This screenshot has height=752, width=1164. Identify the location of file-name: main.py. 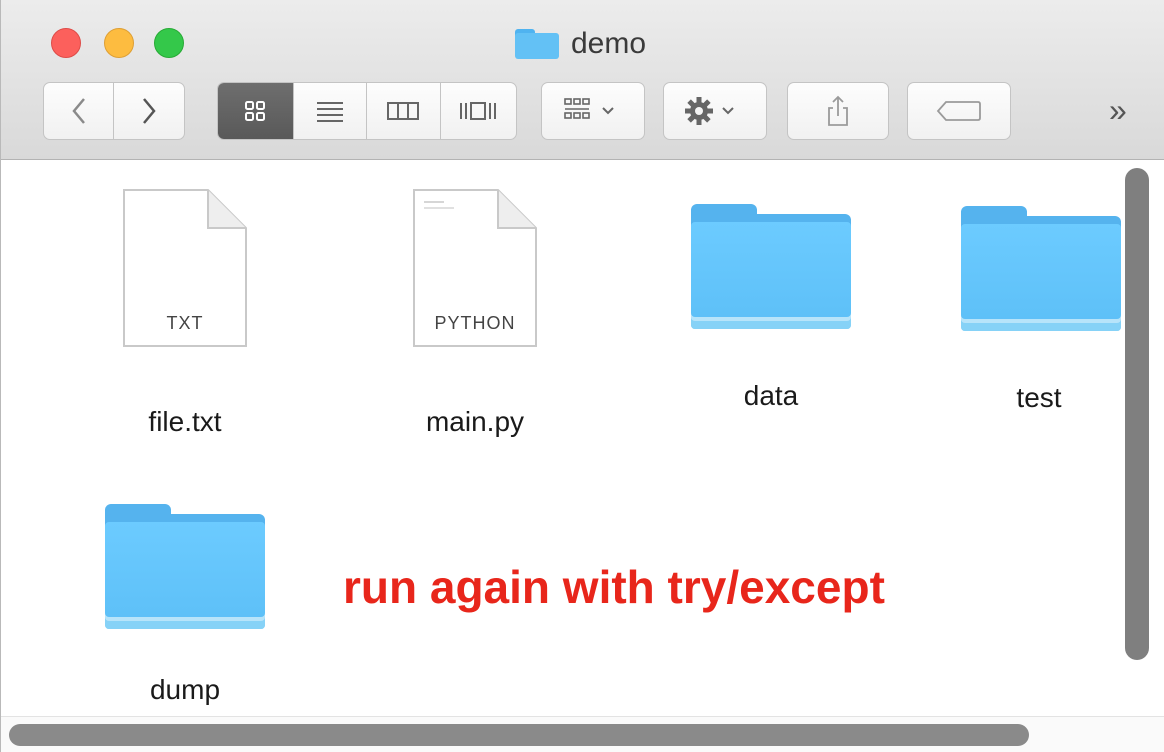
(475, 421).